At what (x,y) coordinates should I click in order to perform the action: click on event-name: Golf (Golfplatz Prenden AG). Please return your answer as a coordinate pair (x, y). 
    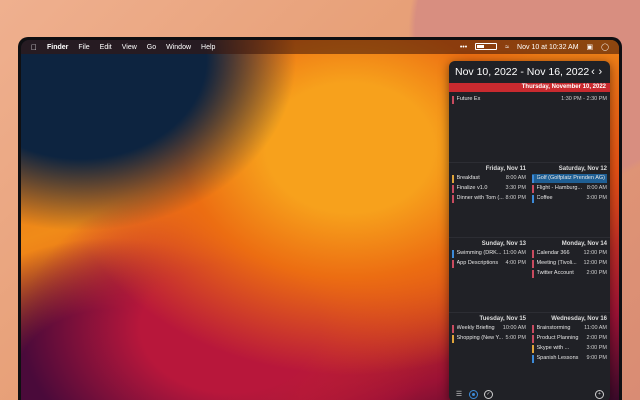
    Looking at the image, I should click on (570, 178).